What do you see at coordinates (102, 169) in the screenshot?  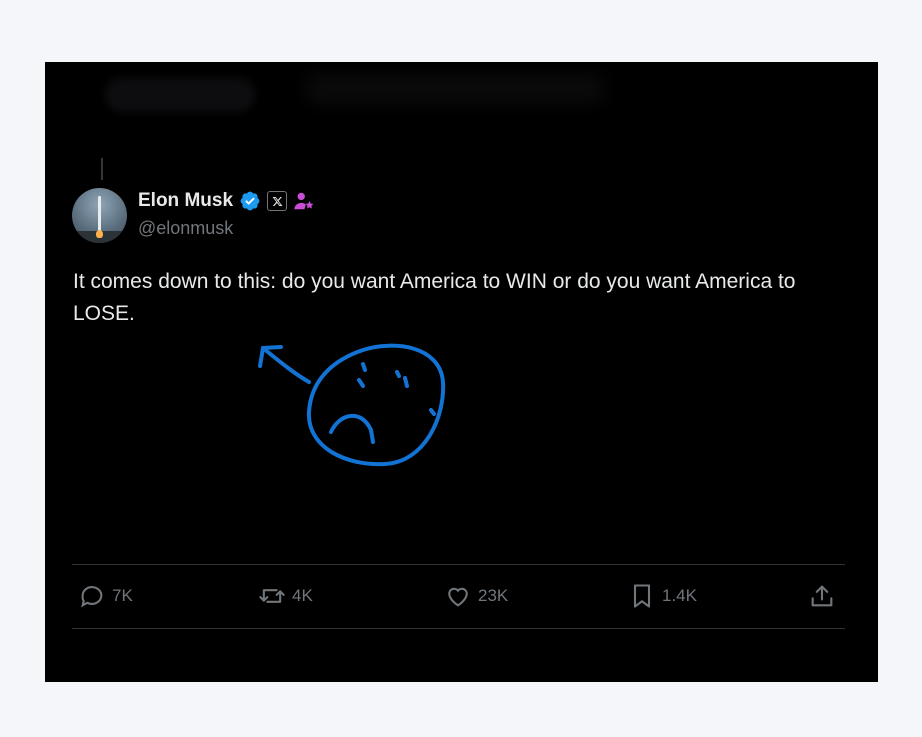 I see `thread-line` at bounding box center [102, 169].